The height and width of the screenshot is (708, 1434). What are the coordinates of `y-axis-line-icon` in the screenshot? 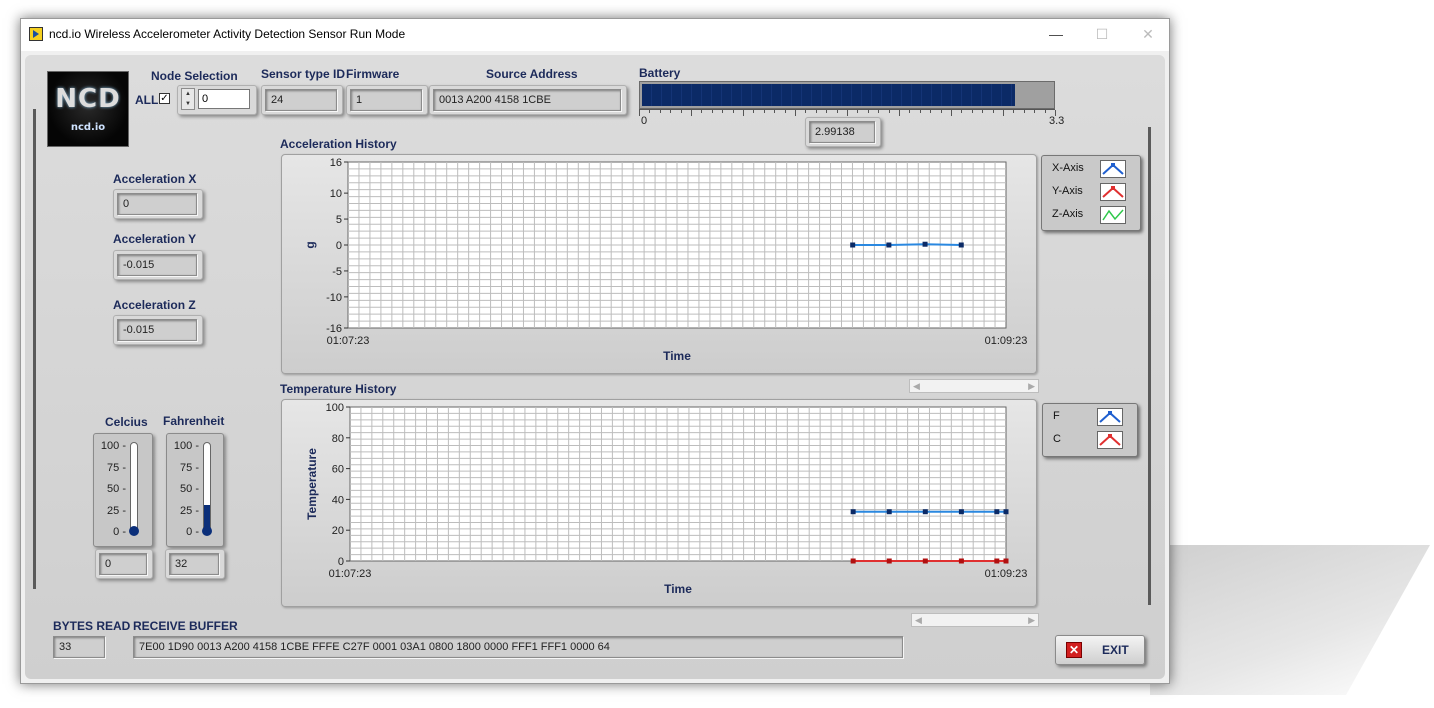 It's located at (1113, 192).